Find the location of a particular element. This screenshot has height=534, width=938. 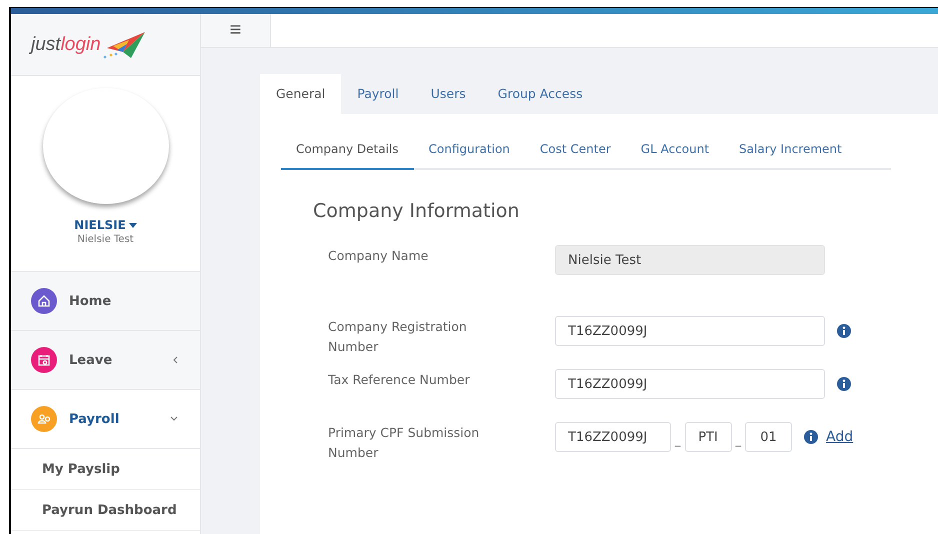

nav-subitem: Payrun Dashboard is located at coordinates (105, 510).